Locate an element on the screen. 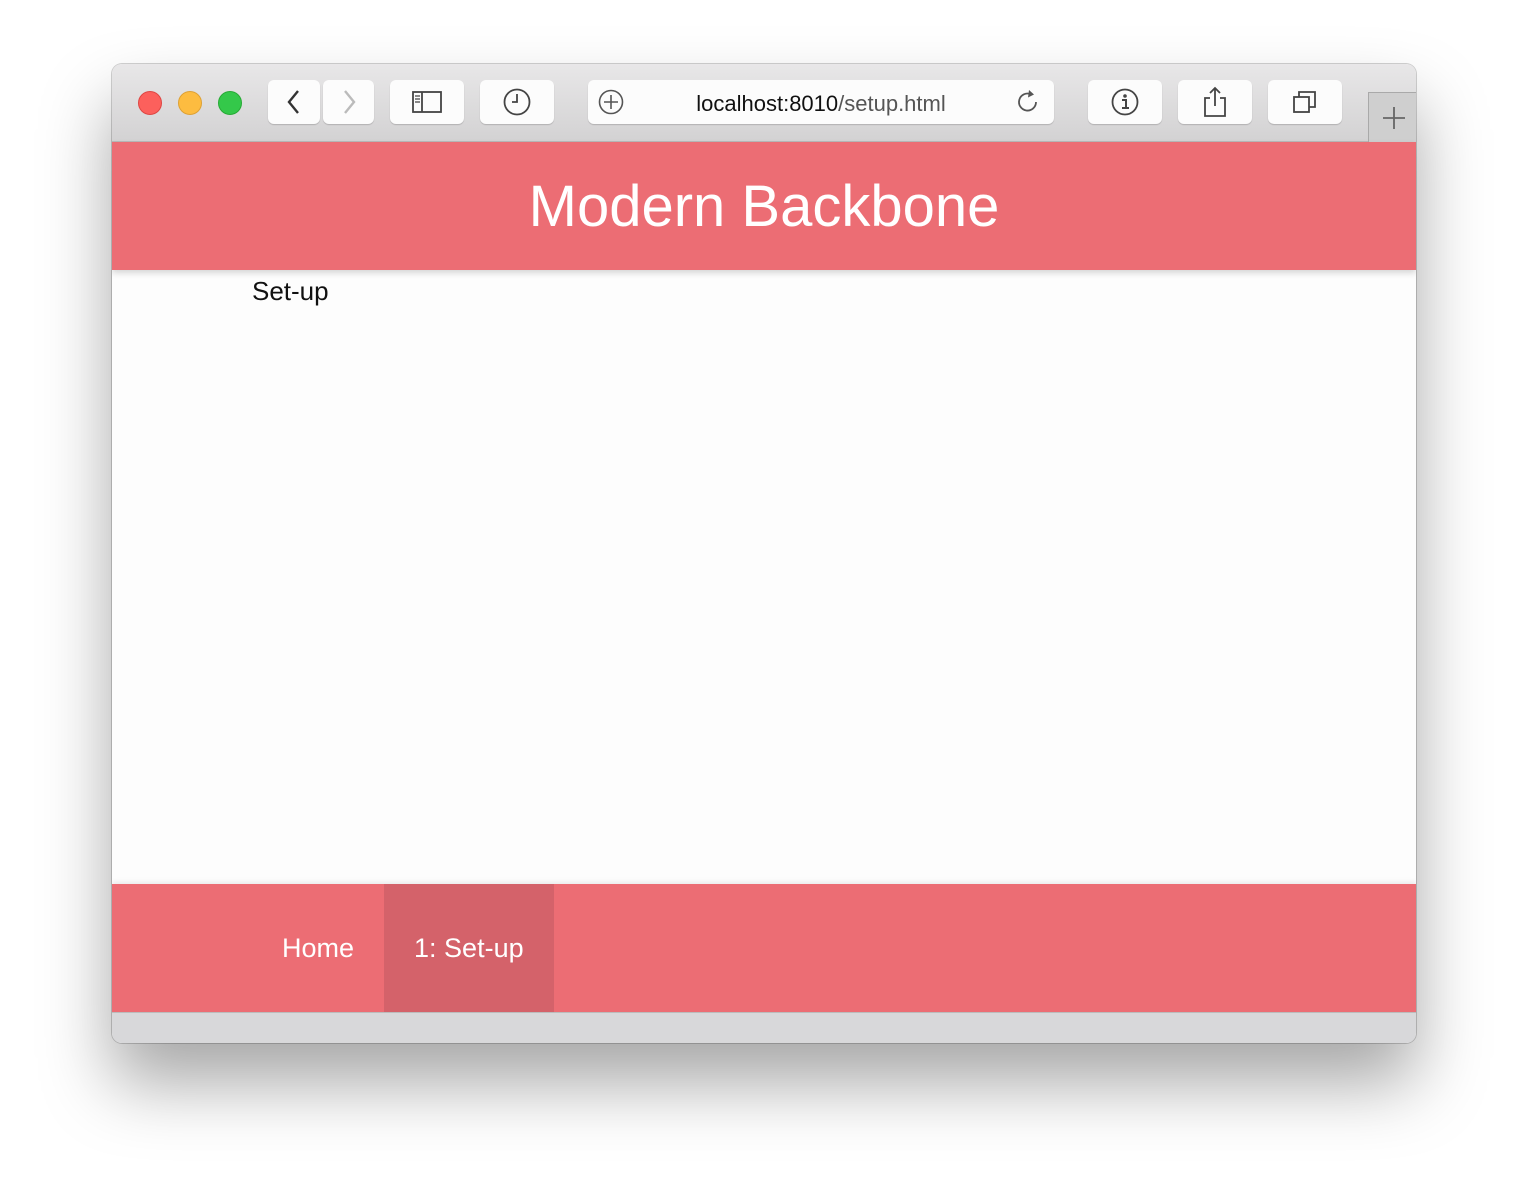 This screenshot has width=1528, height=1204. url-path: /setup.html is located at coordinates (892, 103).